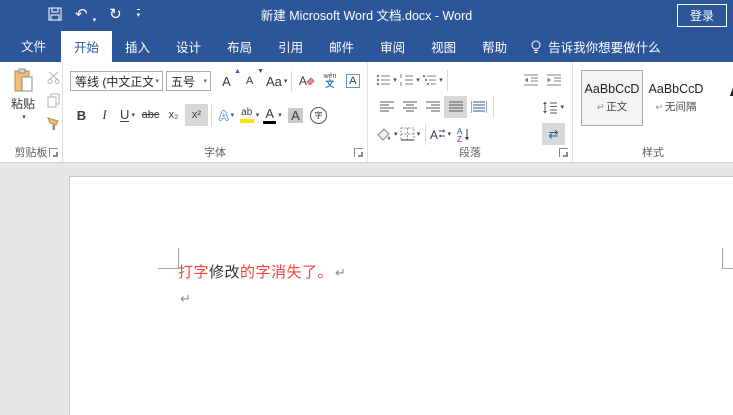  Describe the element at coordinates (386, 107) in the screenshot. I see `align-left-button` at that location.